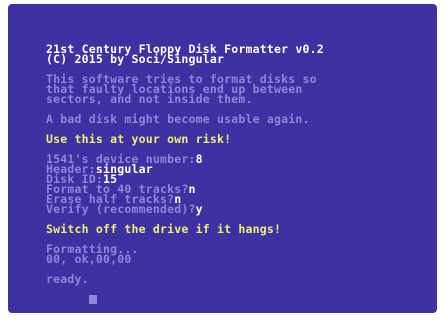  I want to click on hang-warning: Switch off the drive if it hangs!, so click(164, 229).